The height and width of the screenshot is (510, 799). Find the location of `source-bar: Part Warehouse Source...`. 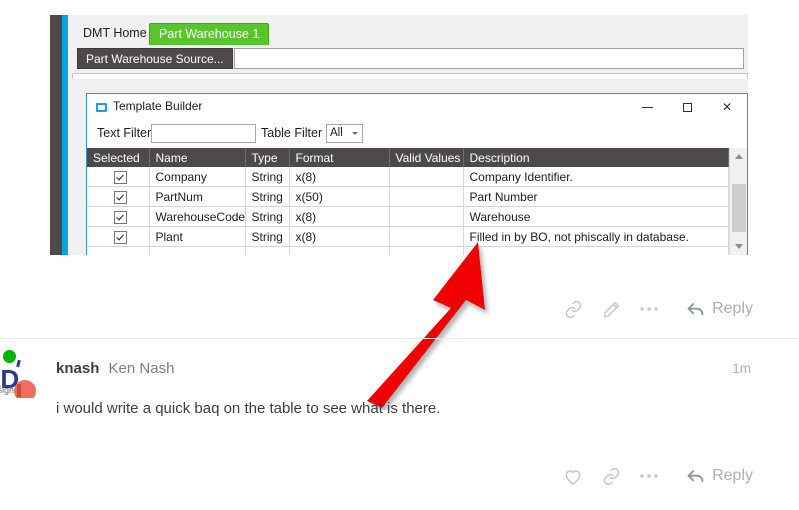

source-bar: Part Warehouse Source... is located at coordinates (408, 59).